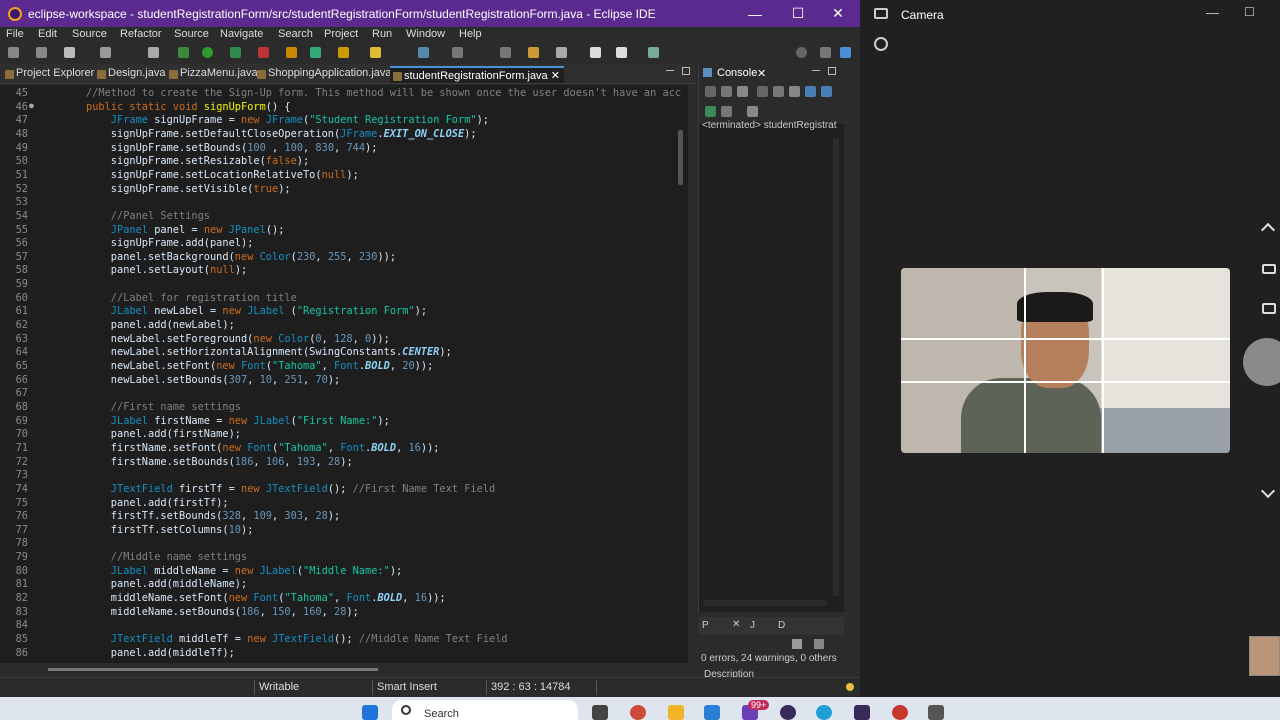  Describe the element at coordinates (1264, 656) in the screenshot. I see `last-capture-thumbnail` at that location.